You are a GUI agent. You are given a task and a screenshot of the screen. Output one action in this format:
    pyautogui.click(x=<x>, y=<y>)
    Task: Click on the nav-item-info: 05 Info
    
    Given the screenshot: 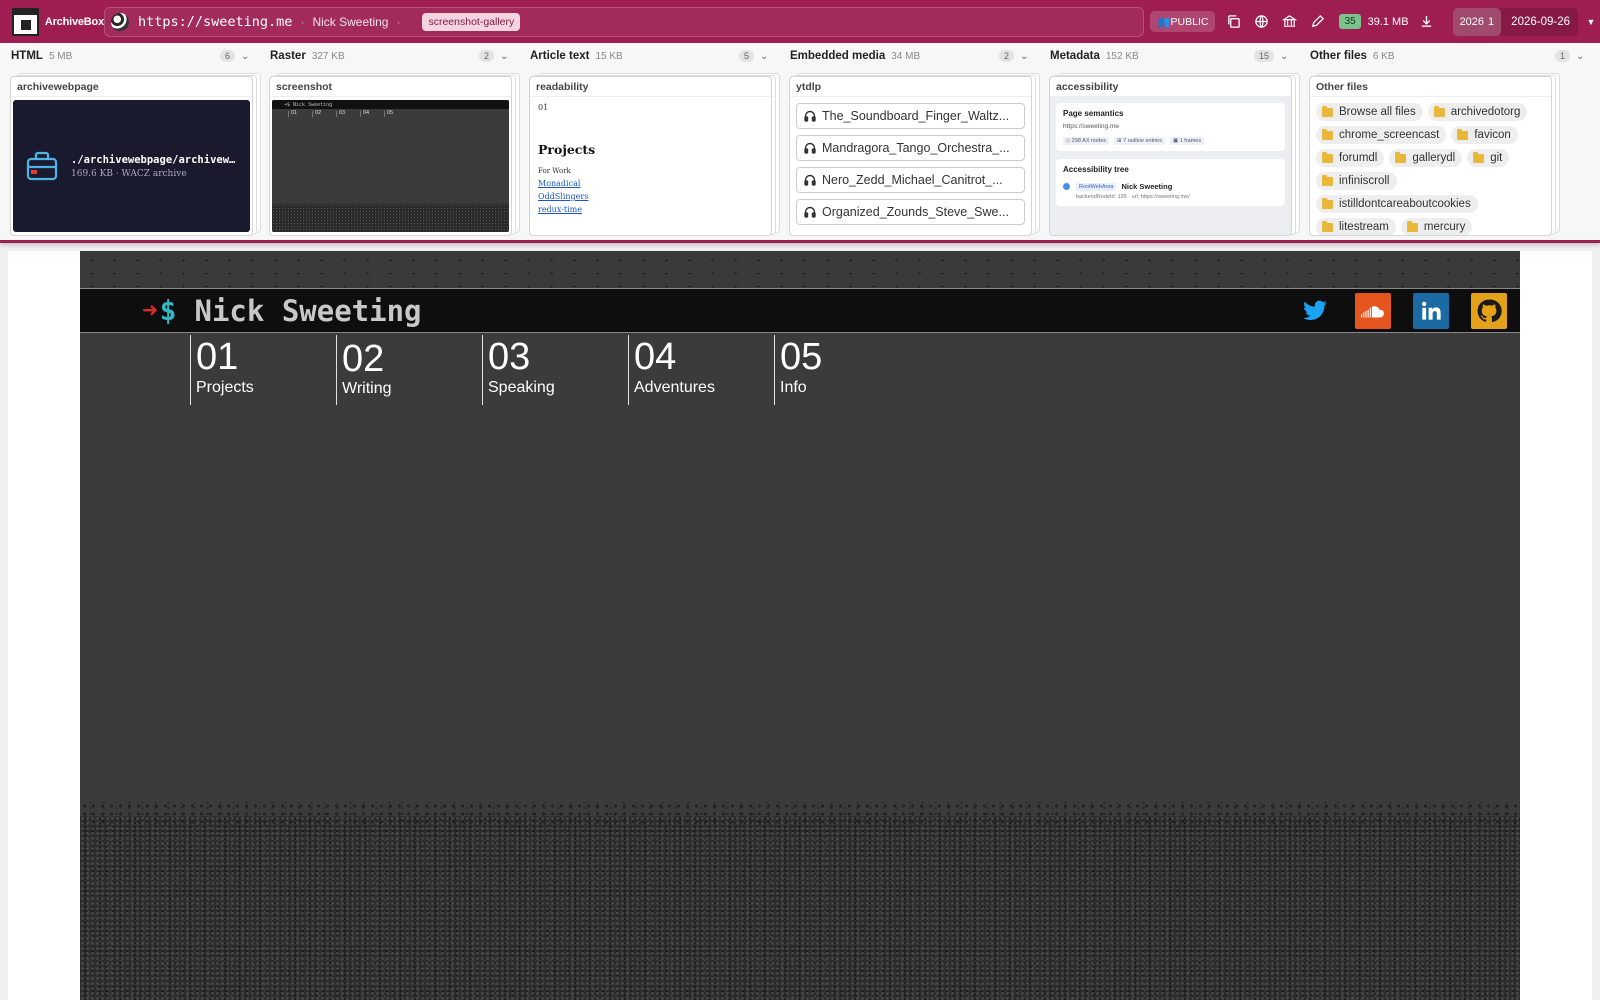 What is the action you would take?
    pyautogui.click(x=847, y=370)
    